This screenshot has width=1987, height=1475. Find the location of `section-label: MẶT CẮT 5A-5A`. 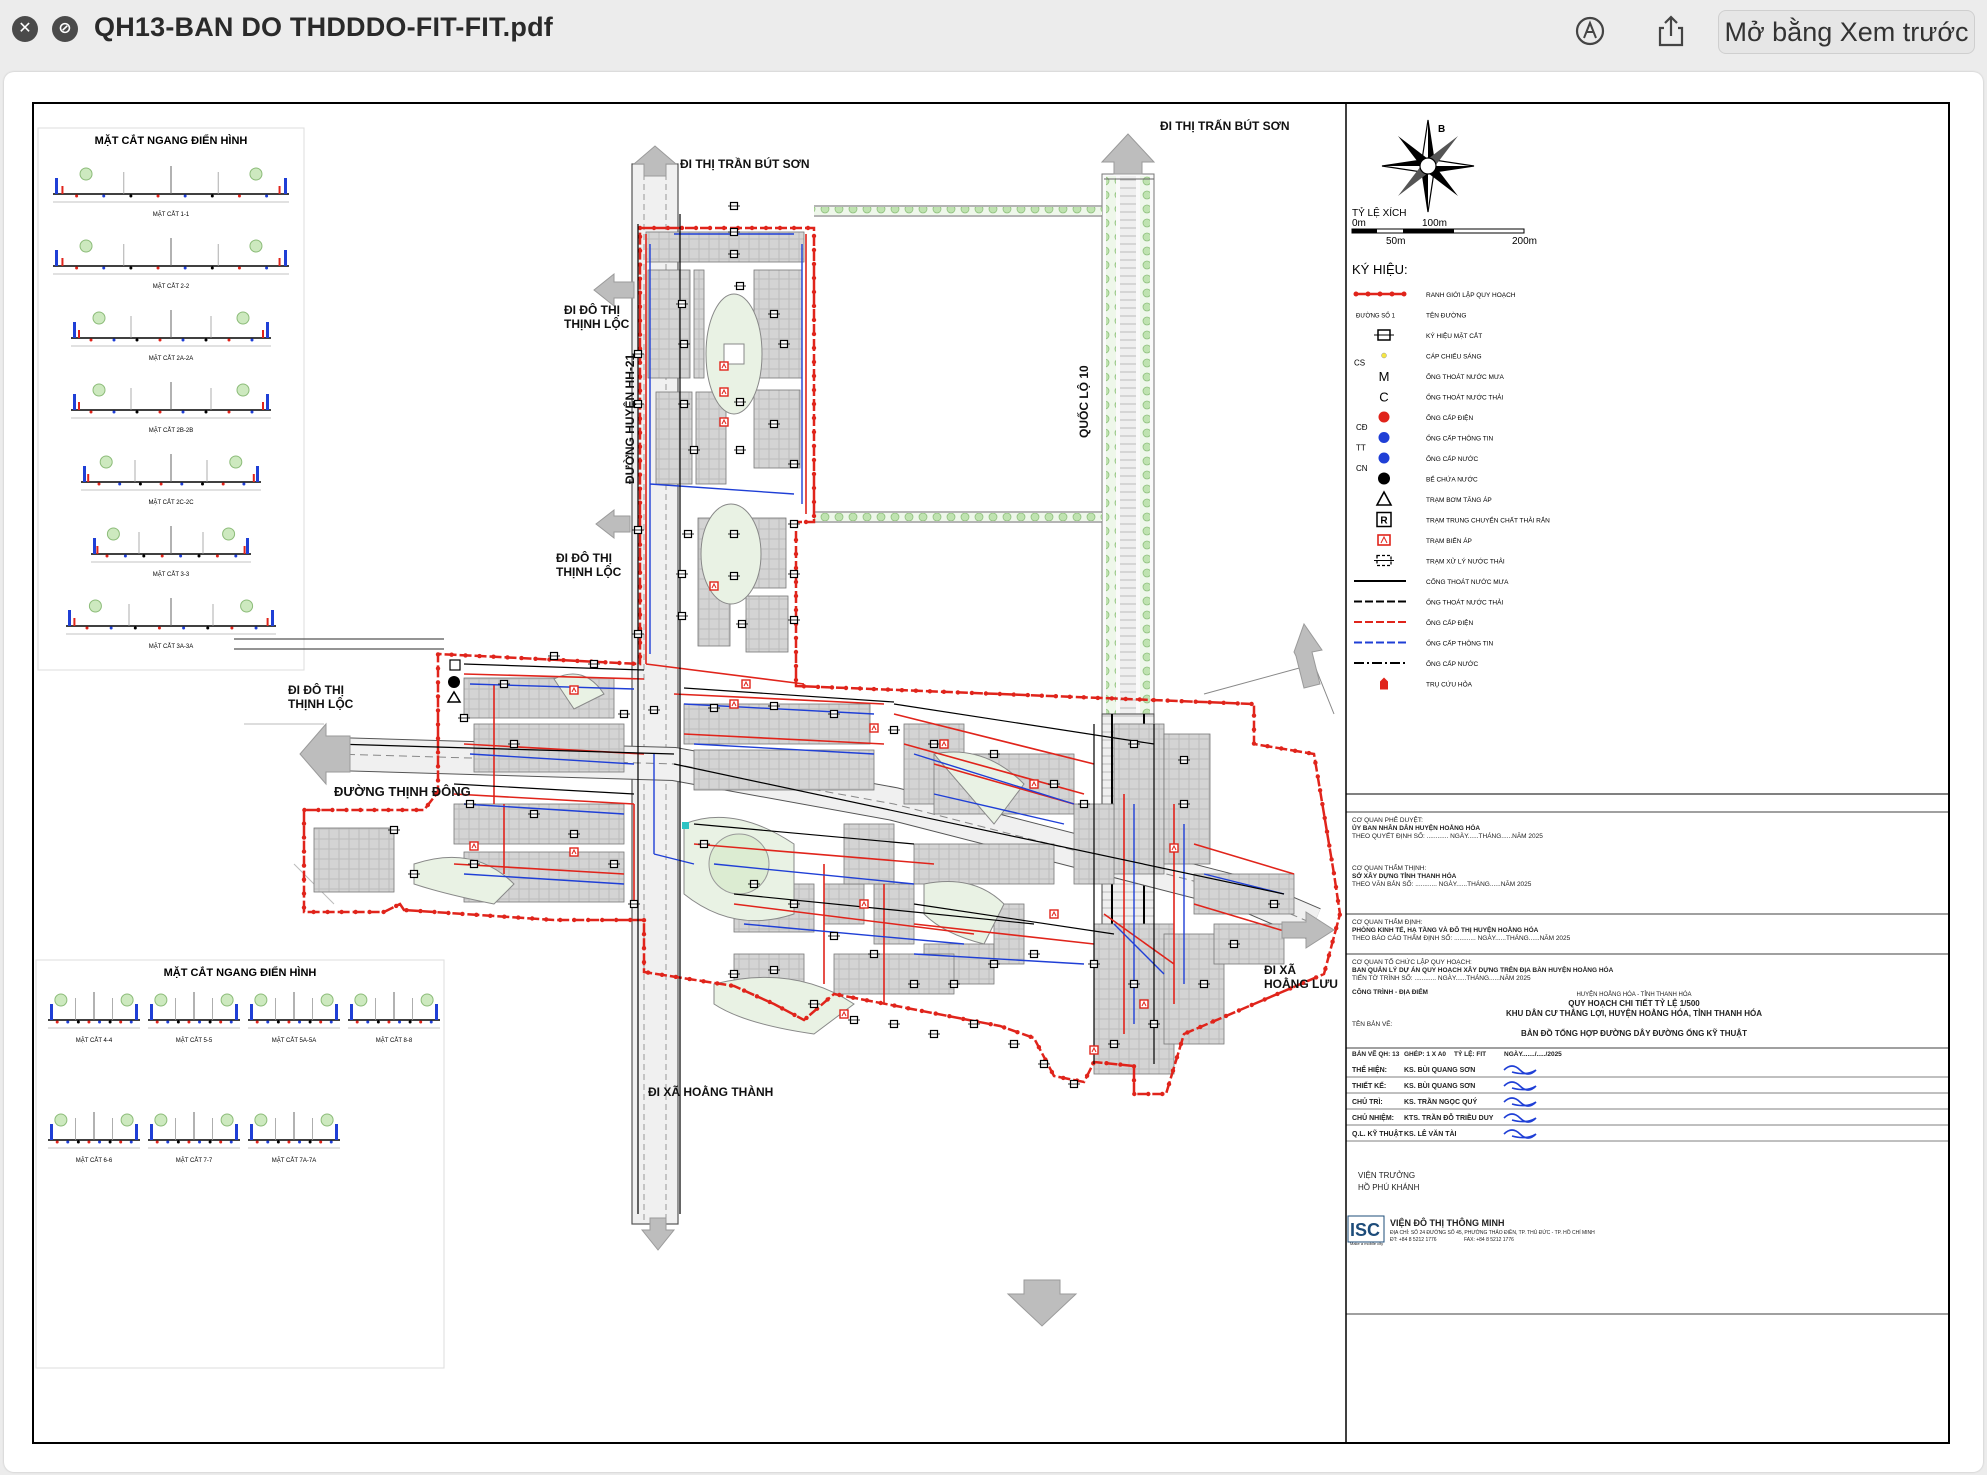

section-label: MẶT CẮT 5A-5A is located at coordinates (294, 1040).